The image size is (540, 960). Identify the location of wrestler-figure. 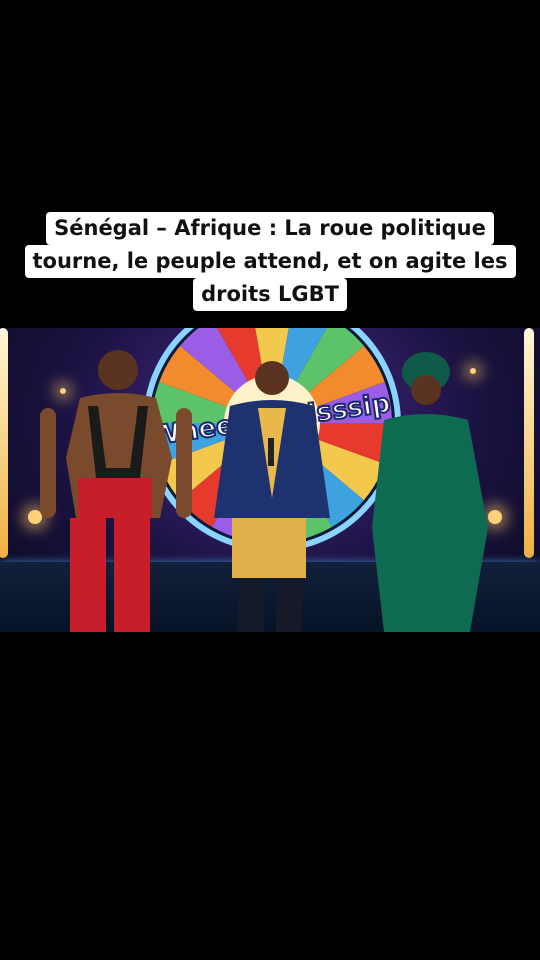
(116, 491).